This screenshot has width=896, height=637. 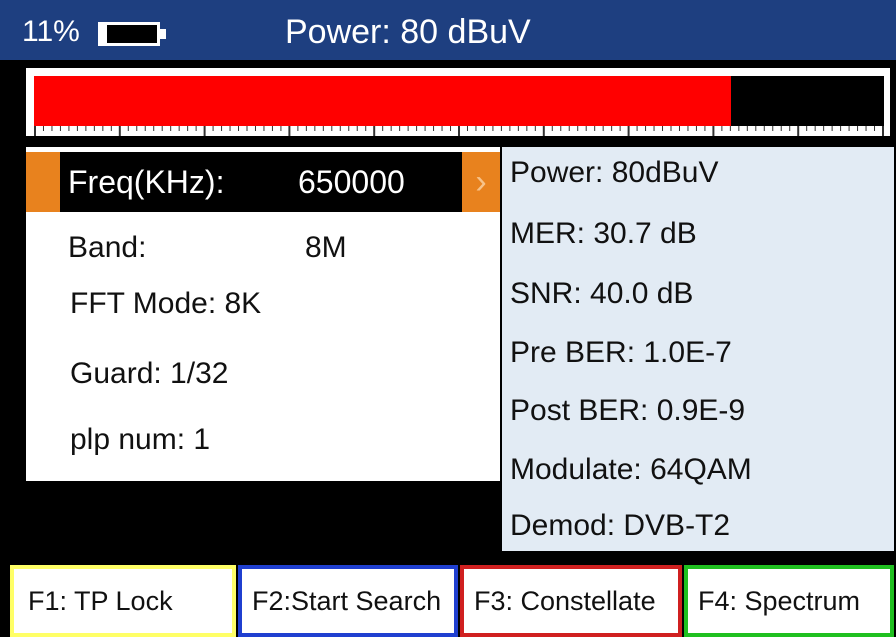 I want to click on battery-icon, so click(x=129, y=34).